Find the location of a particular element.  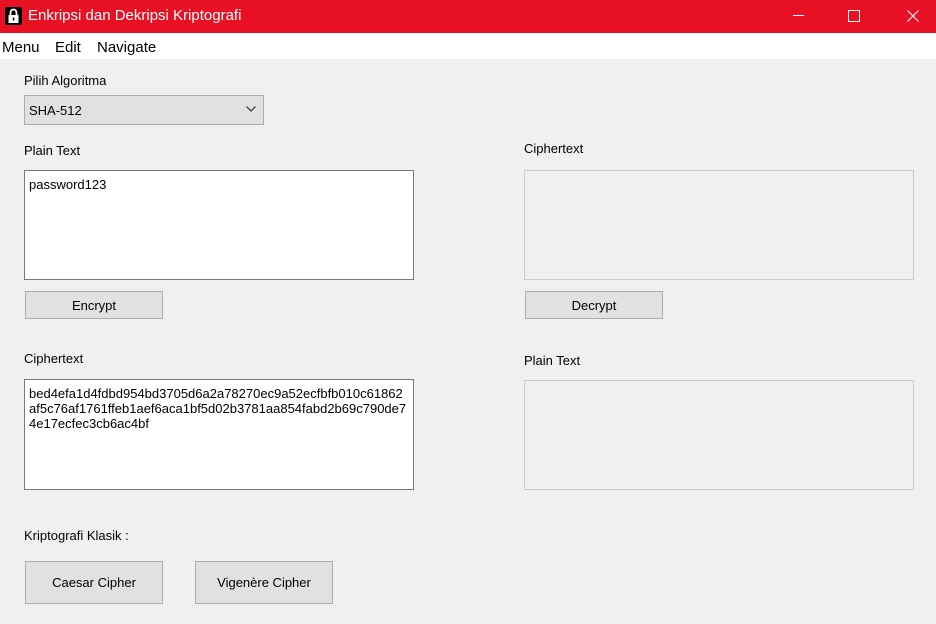

vigenere-cipher-button: Vigenère Cipher is located at coordinates (264, 582).